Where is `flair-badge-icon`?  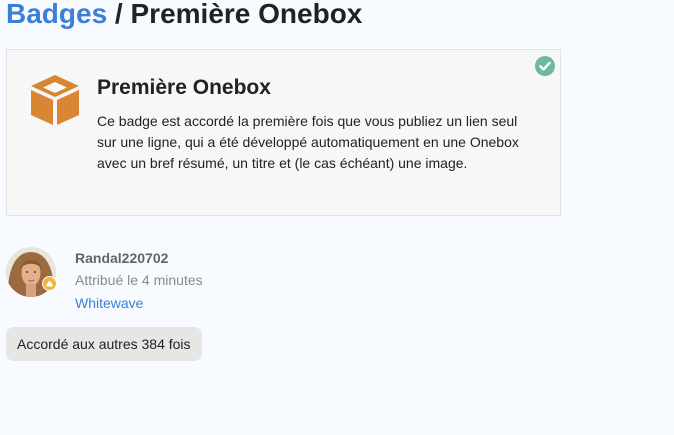
flair-badge-icon is located at coordinates (49, 283).